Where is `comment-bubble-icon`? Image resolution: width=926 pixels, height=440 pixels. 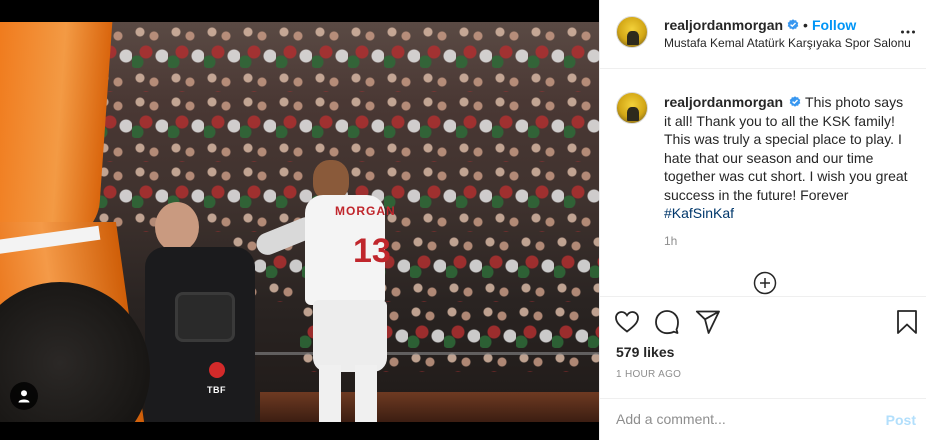
comment-bubble-icon is located at coordinates (667, 322).